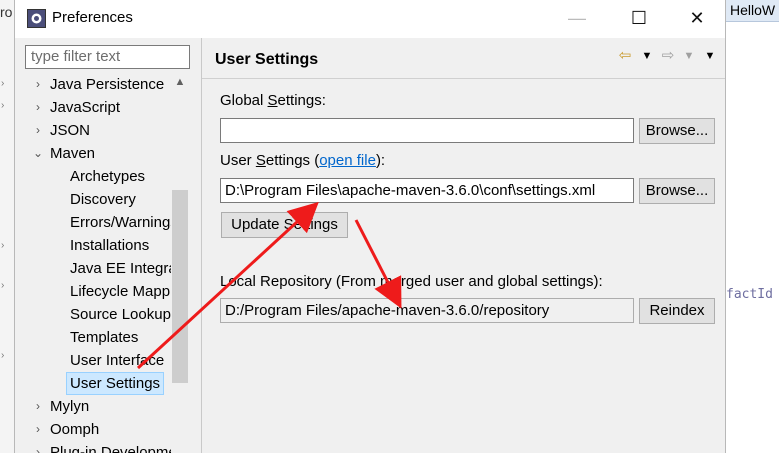 The height and width of the screenshot is (453, 779). I want to click on global-settings-label: Global Settings:, so click(273, 100).